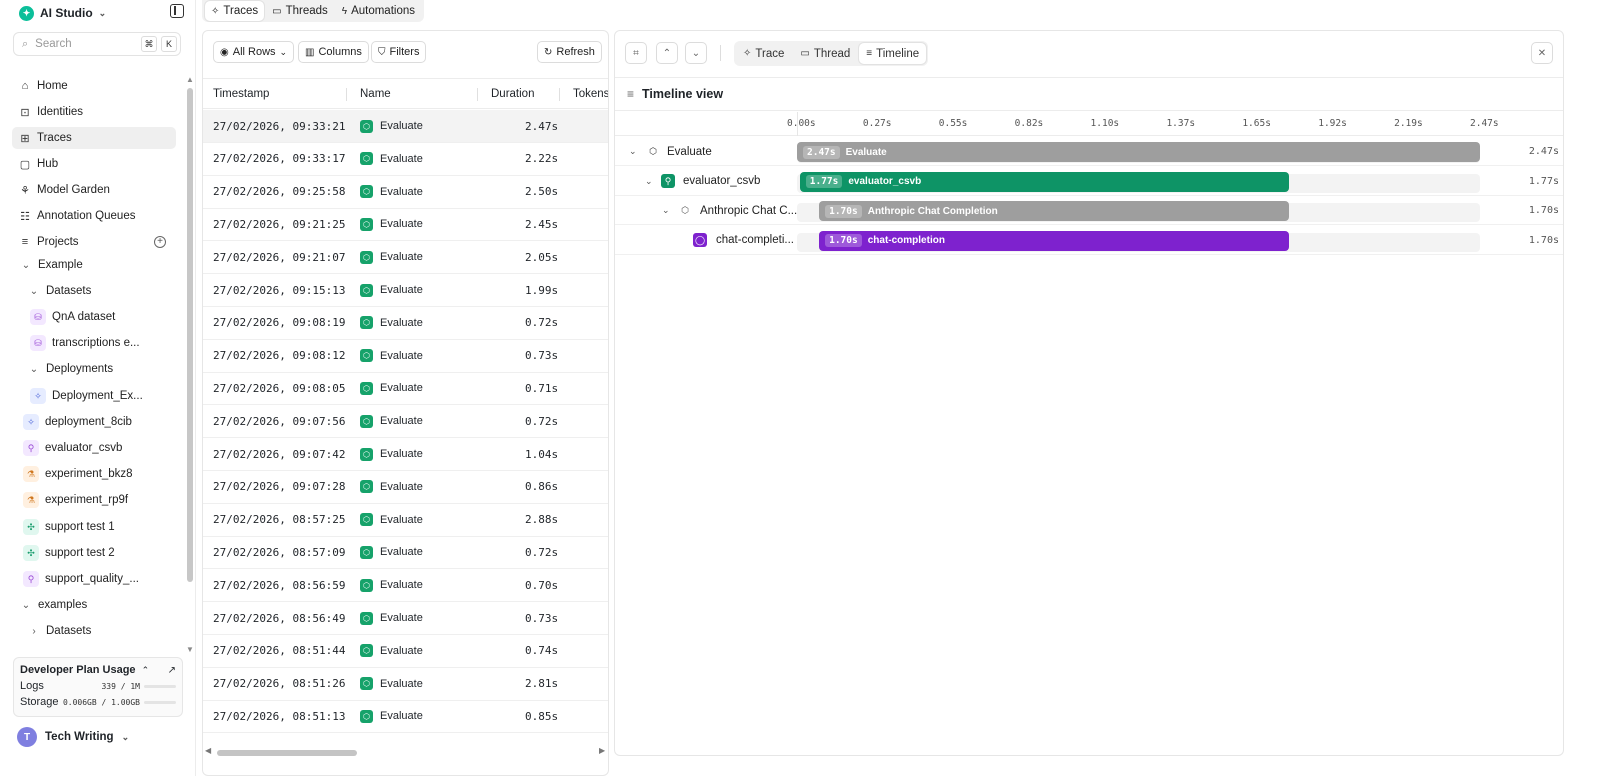 The image size is (1600, 776). I want to click on next-trace-button: ⌄, so click(696, 53).